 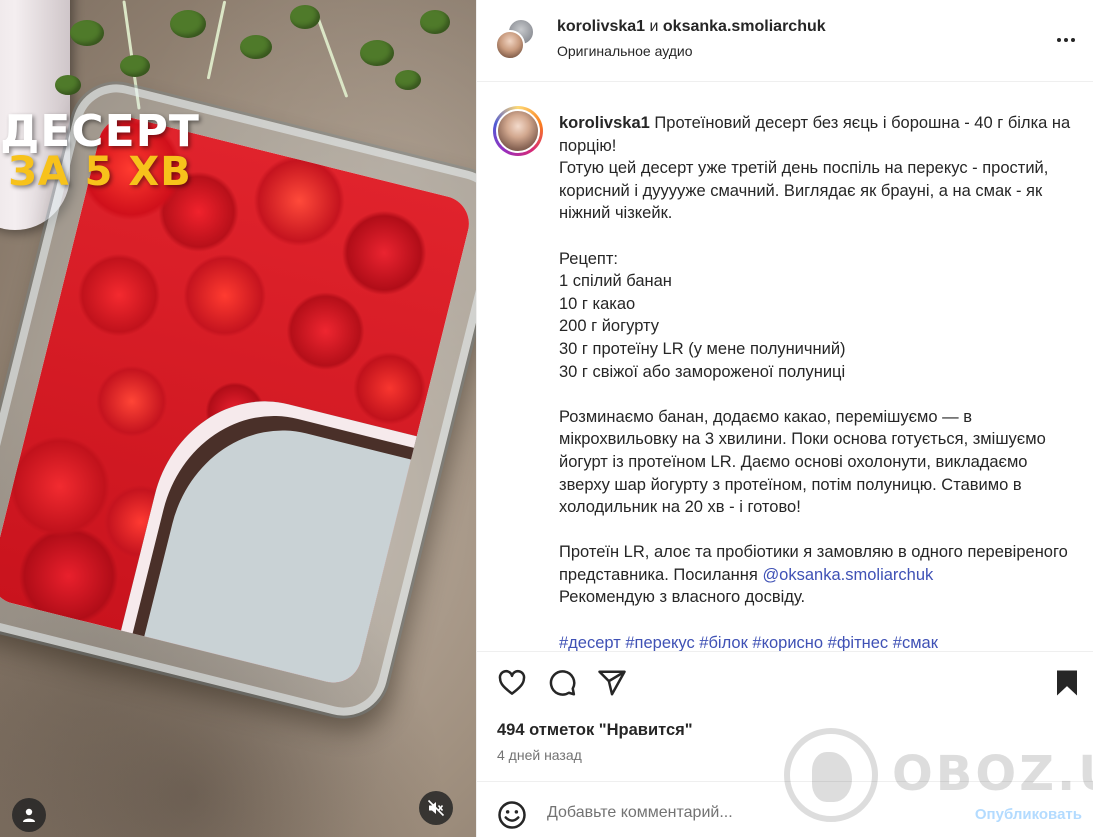 I want to click on overlay-title-line1: ДЕСЕРТ, so click(x=100, y=131).